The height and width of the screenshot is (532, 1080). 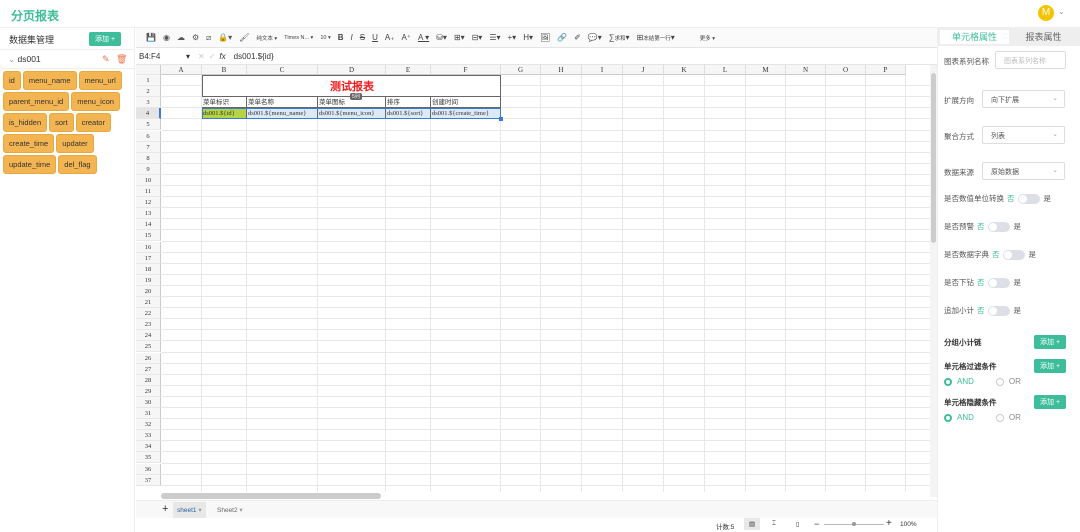 I want to click on row-header: 15, so click(x=148, y=236).